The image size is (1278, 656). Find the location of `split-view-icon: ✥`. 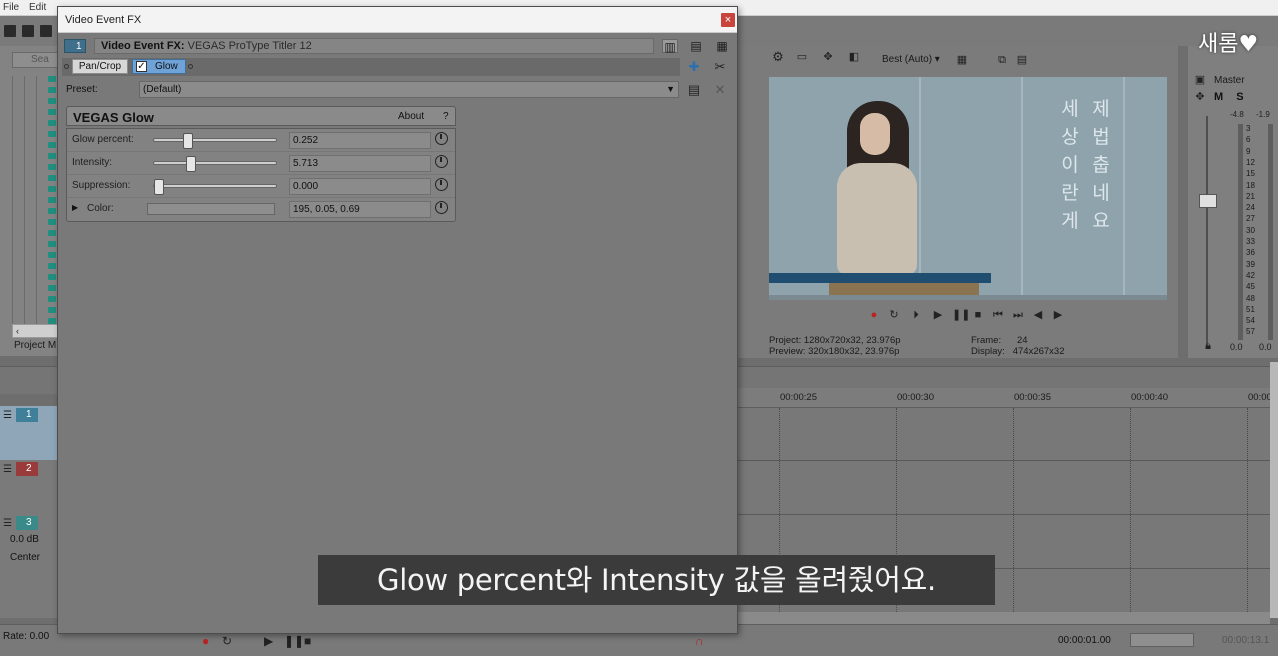

split-view-icon: ✥ is located at coordinates (828, 57).